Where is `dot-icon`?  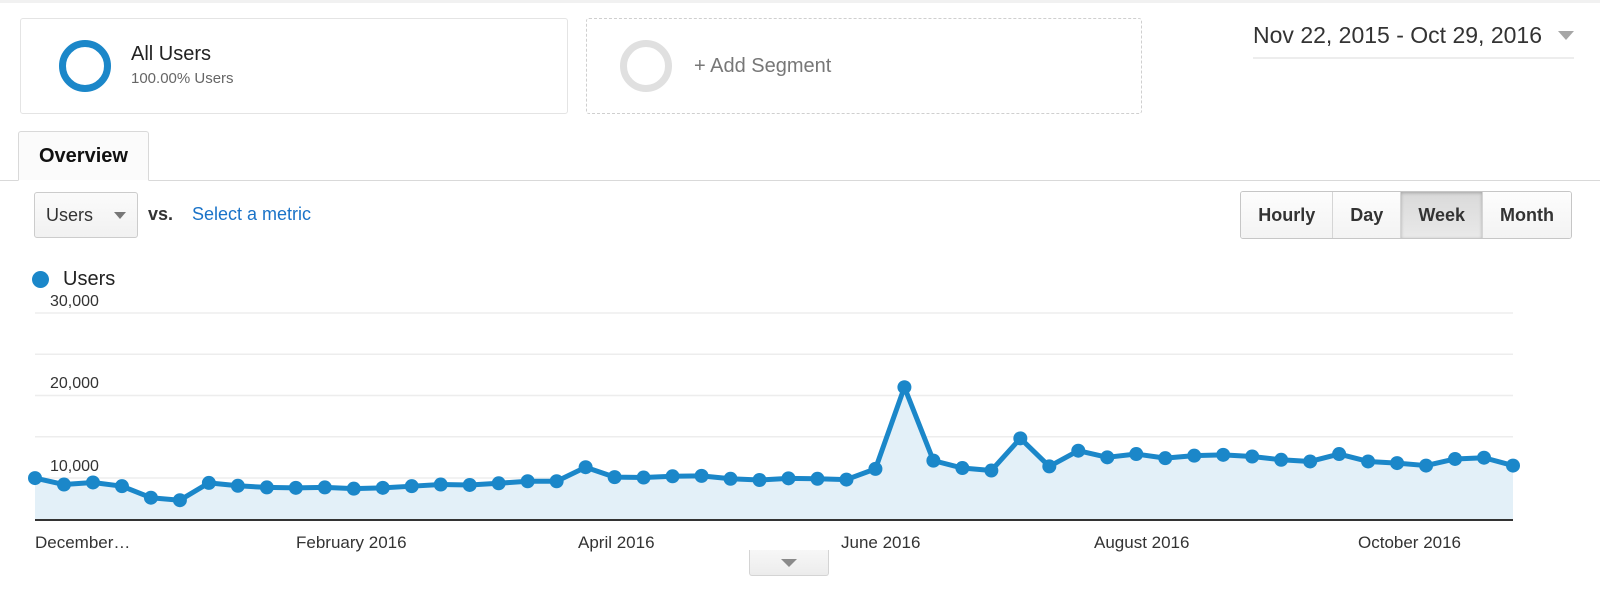 dot-icon is located at coordinates (40, 279).